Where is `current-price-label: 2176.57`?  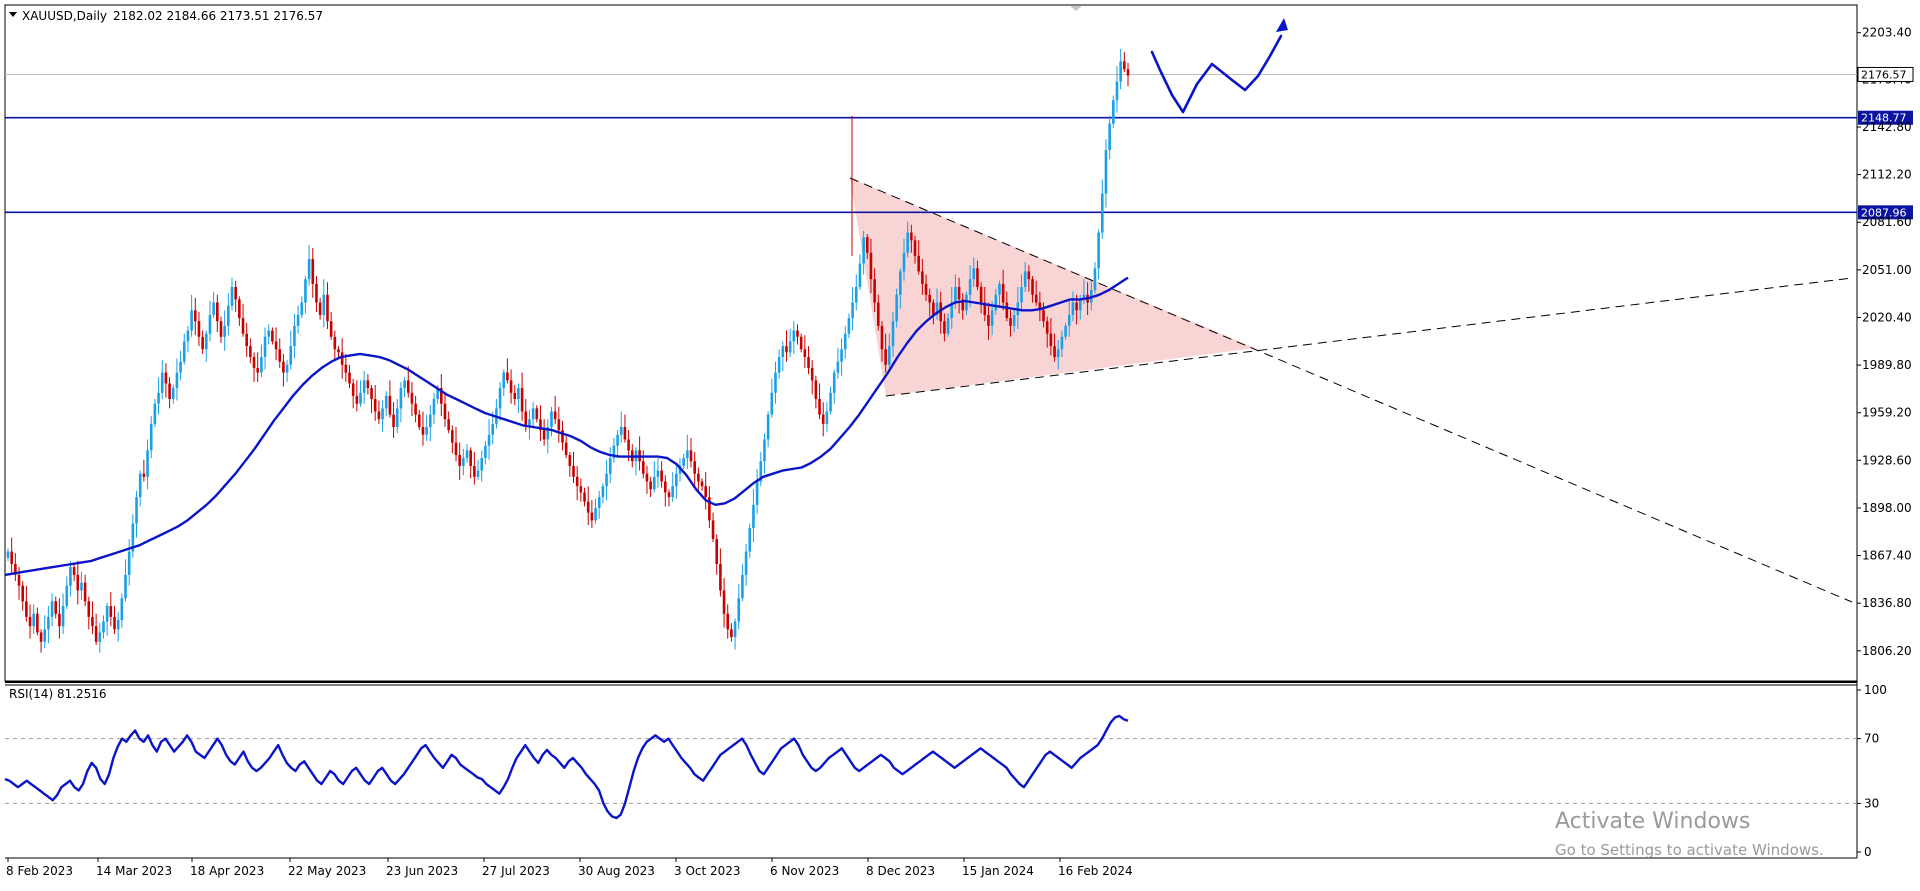
current-price-label: 2176.57 is located at coordinates (1884, 74).